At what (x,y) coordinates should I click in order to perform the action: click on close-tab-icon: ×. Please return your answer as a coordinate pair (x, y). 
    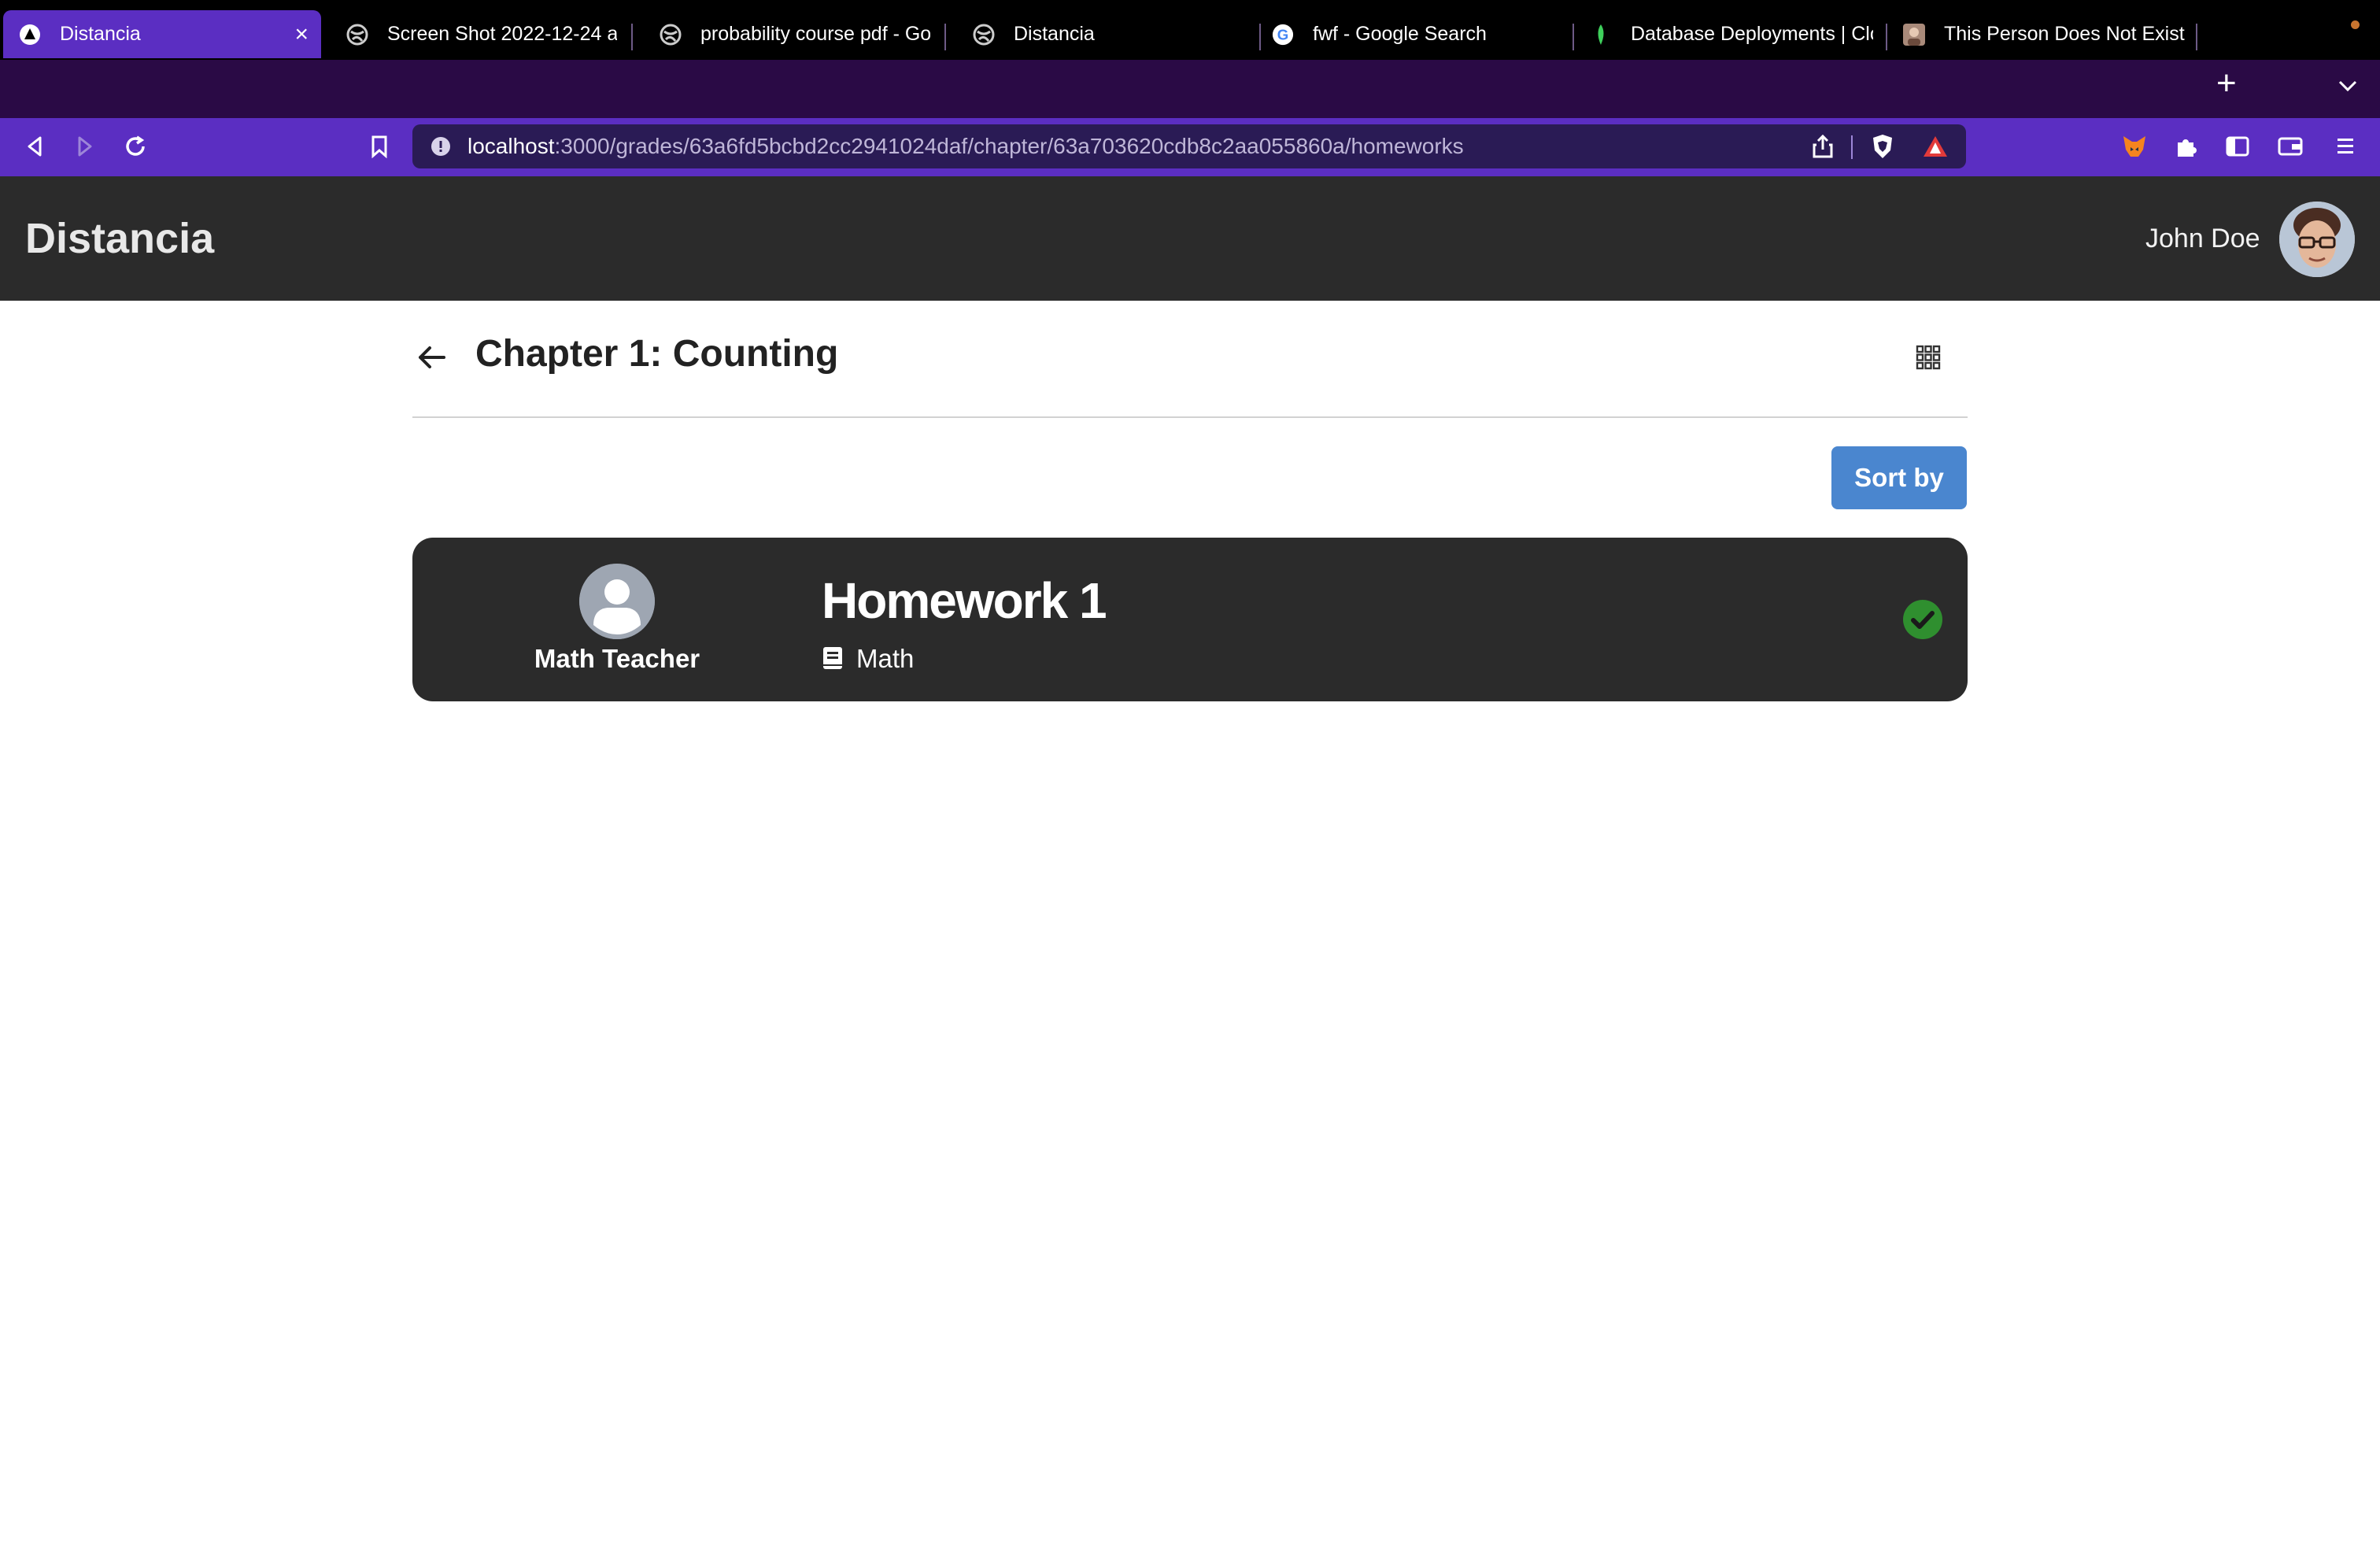
    Looking at the image, I should click on (301, 34).